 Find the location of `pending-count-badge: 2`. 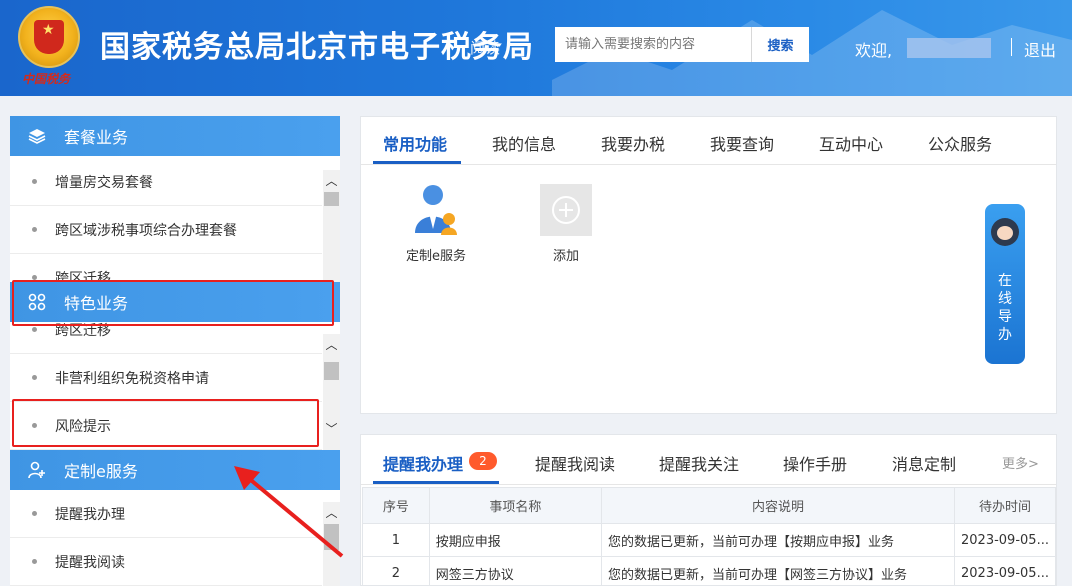

pending-count-badge: 2 is located at coordinates (483, 461).